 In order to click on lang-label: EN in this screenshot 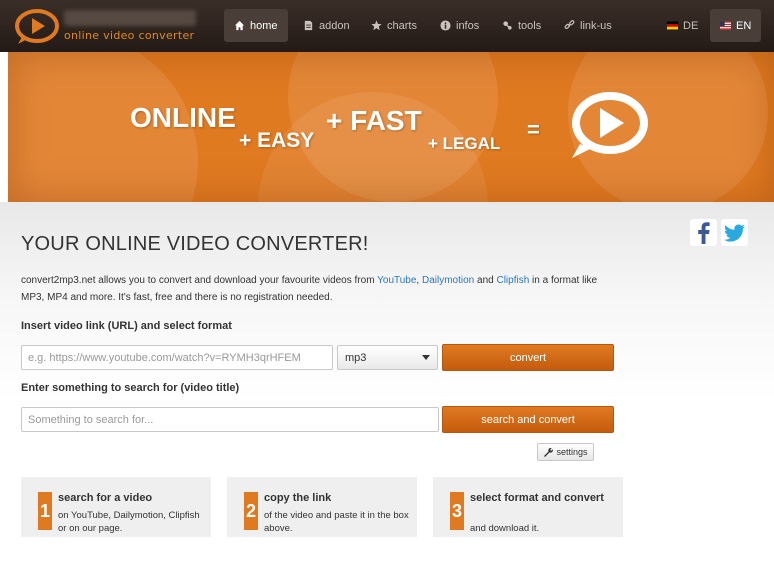, I will do `click(744, 25)`.